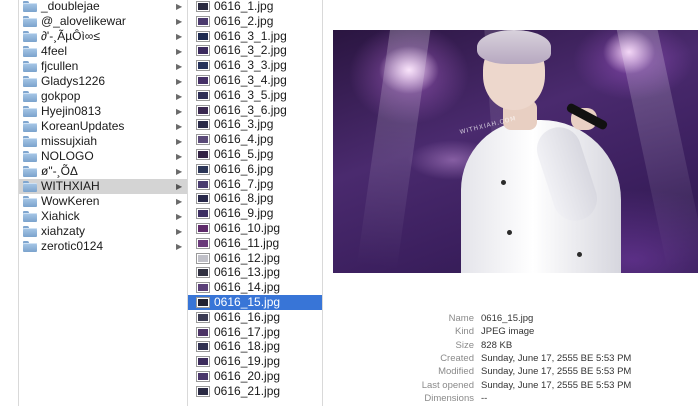 This screenshot has width=700, height=406. Describe the element at coordinates (71, 111) in the screenshot. I see `folder-name: Hyejin0813` at that location.